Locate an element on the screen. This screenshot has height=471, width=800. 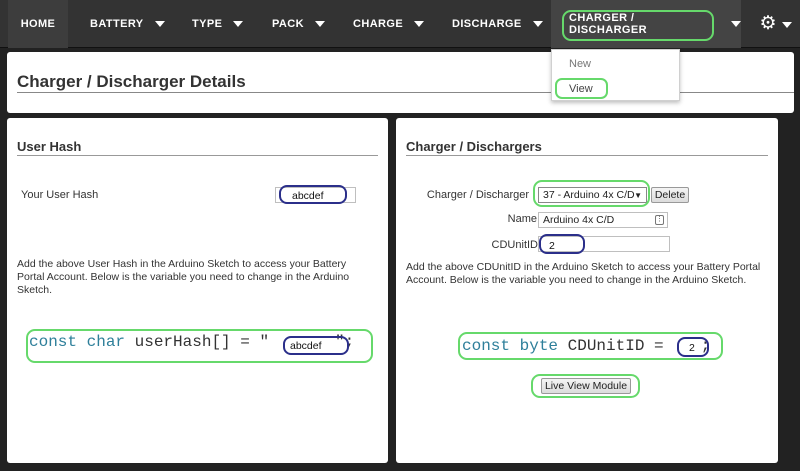
live-view-highlight is located at coordinates (585, 386).